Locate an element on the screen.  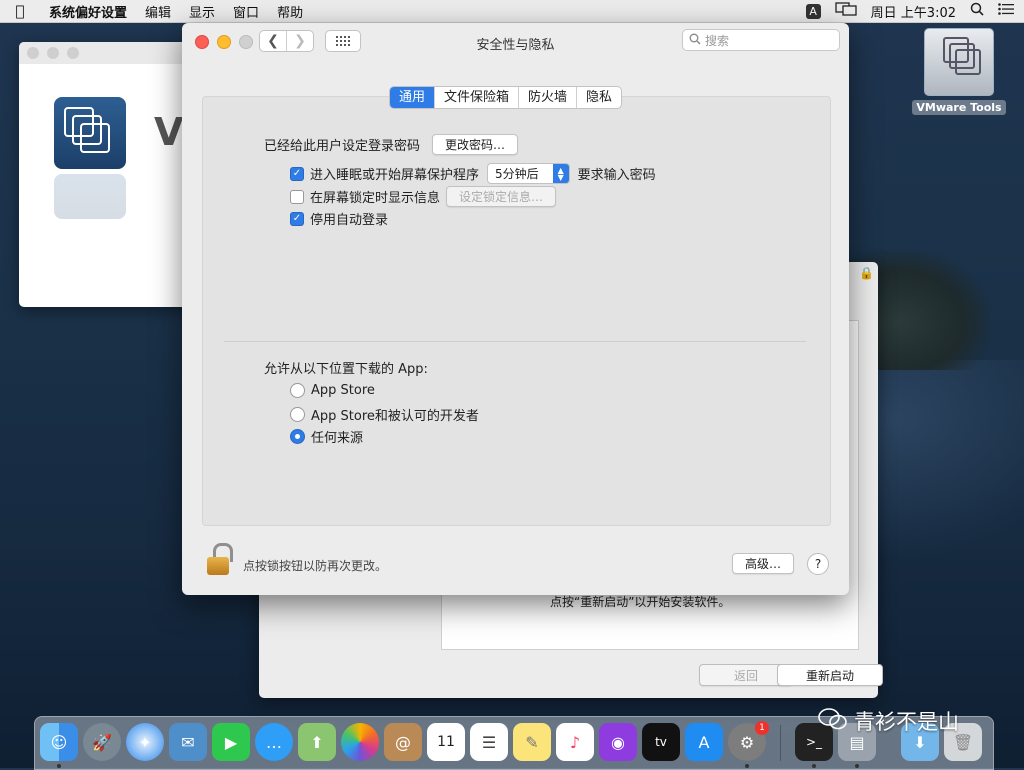
radio-identified-developers is located at coordinates (297, 414).